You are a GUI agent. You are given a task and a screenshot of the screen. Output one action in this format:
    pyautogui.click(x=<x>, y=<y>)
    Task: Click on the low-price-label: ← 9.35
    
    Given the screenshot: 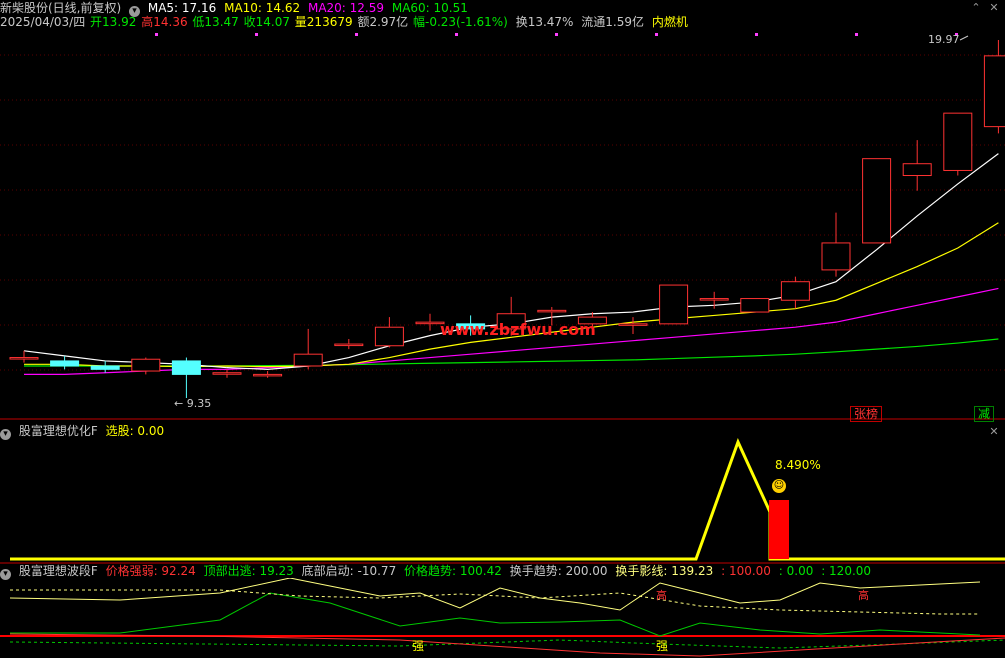 What is the action you would take?
    pyautogui.click(x=192, y=403)
    